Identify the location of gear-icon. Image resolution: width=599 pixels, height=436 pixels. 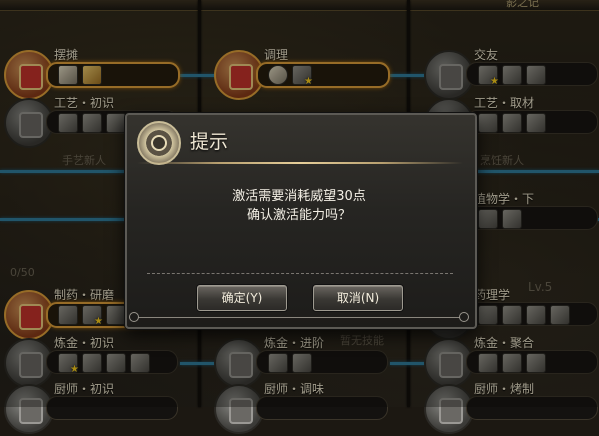
(159, 143).